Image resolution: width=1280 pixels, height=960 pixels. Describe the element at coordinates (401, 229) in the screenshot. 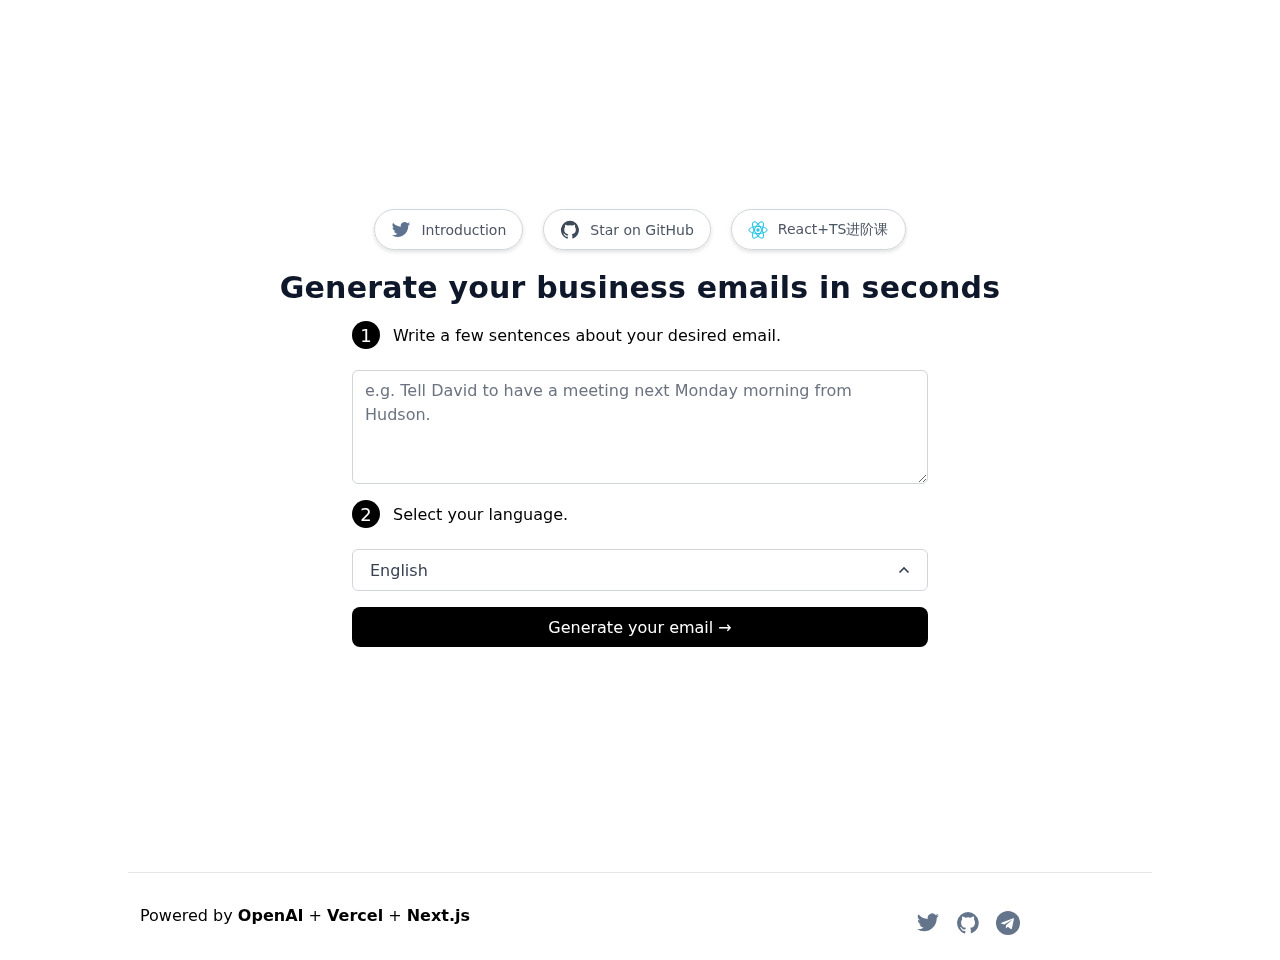

I see `bird-icon` at that location.